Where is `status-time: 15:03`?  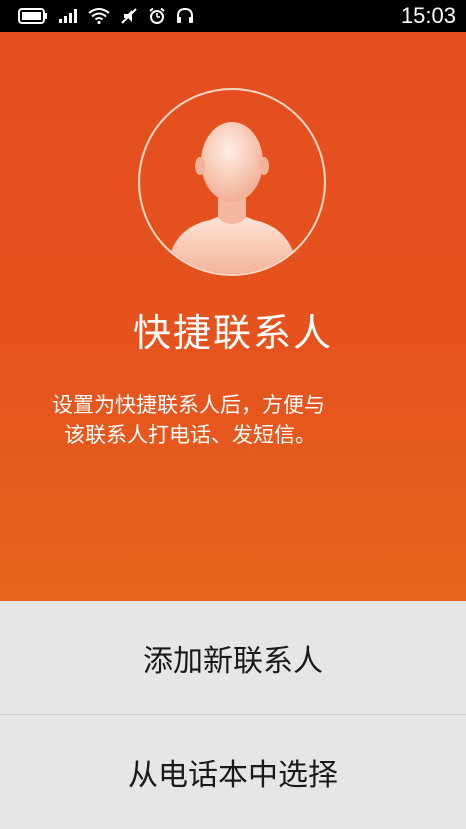 status-time: 15:03 is located at coordinates (428, 15).